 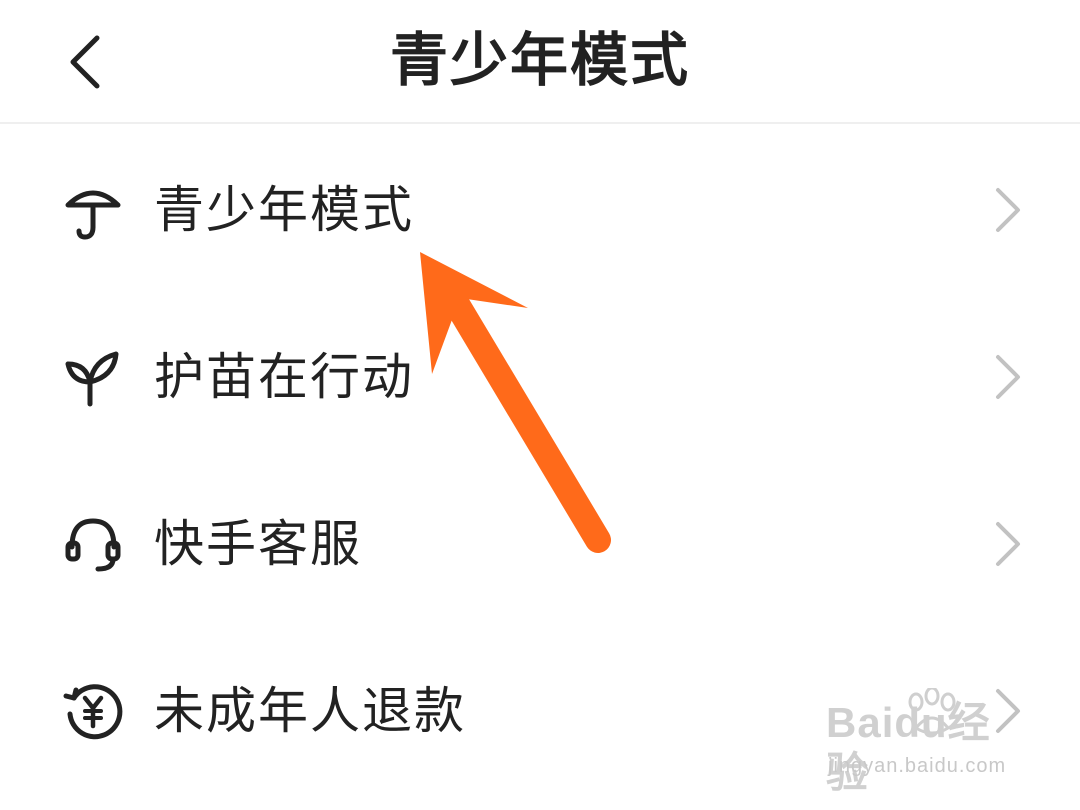 I want to click on menu-item-label: 快手客服, so click(x=258, y=544).